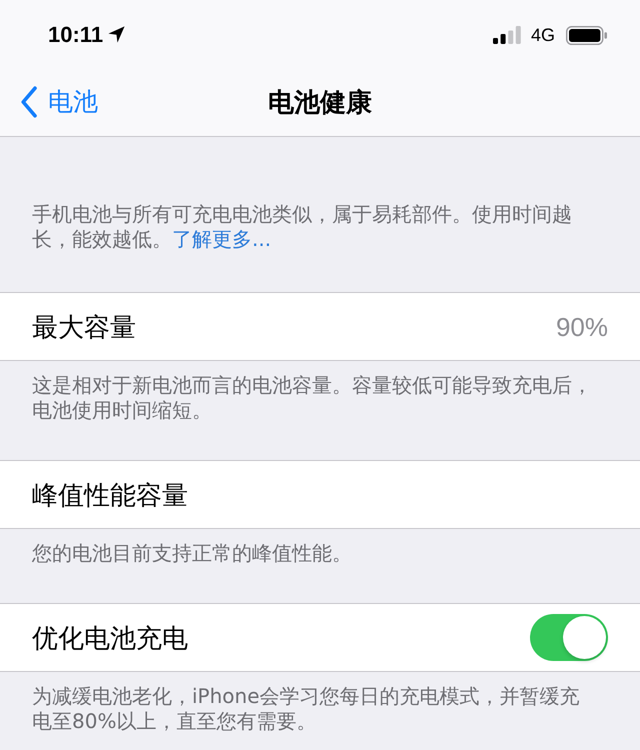  Describe the element at coordinates (506, 35) in the screenshot. I see `signal-icon` at that location.